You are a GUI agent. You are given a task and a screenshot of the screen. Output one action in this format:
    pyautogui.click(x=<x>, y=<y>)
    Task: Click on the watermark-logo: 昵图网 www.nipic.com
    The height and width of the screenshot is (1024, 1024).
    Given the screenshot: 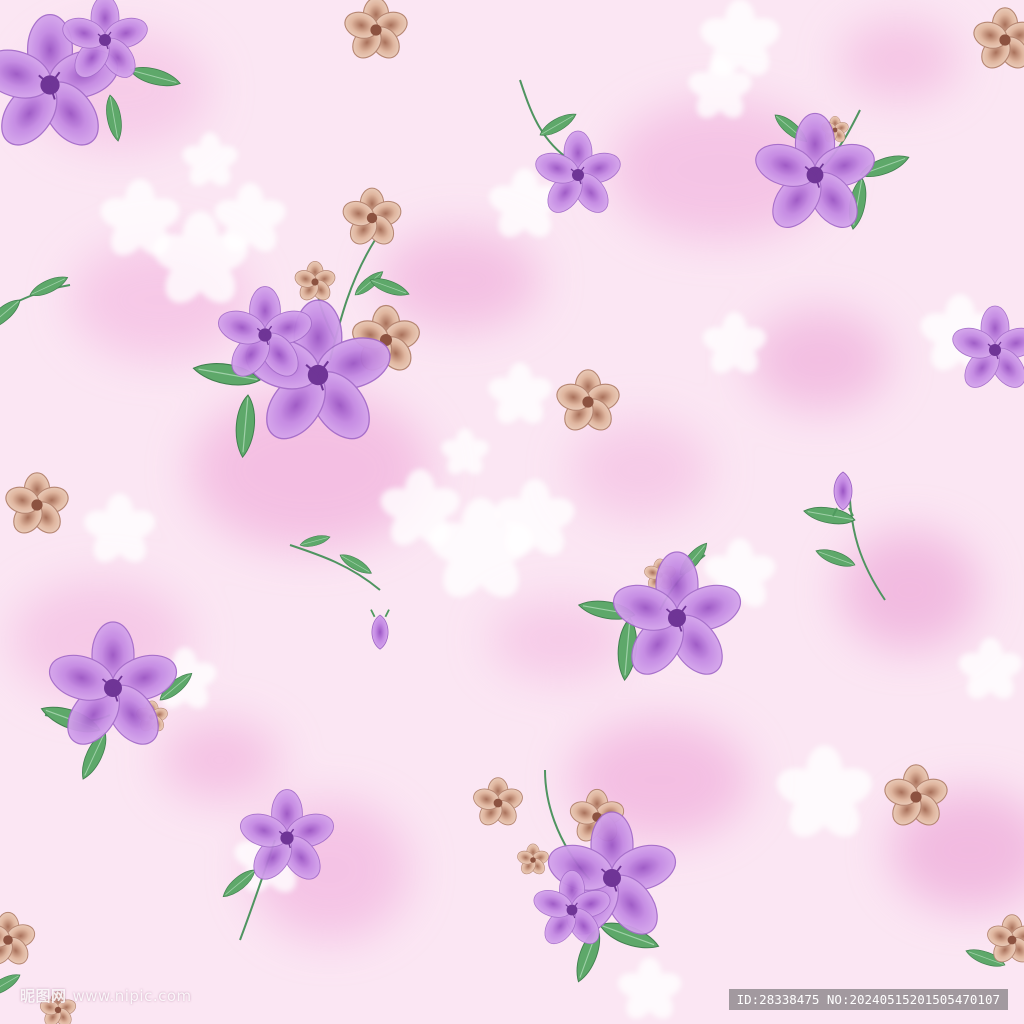 What is the action you would take?
    pyautogui.click(x=106, y=995)
    